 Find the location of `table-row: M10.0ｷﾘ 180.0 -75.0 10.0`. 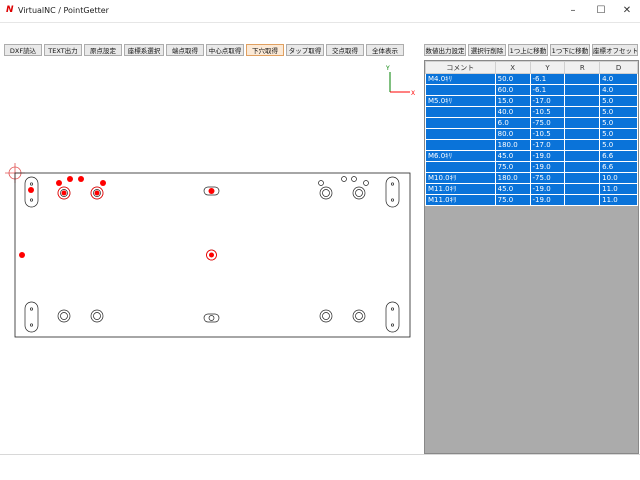

table-row: M10.0ｷﾘ 180.0 -75.0 10.0 is located at coordinates (531, 178).